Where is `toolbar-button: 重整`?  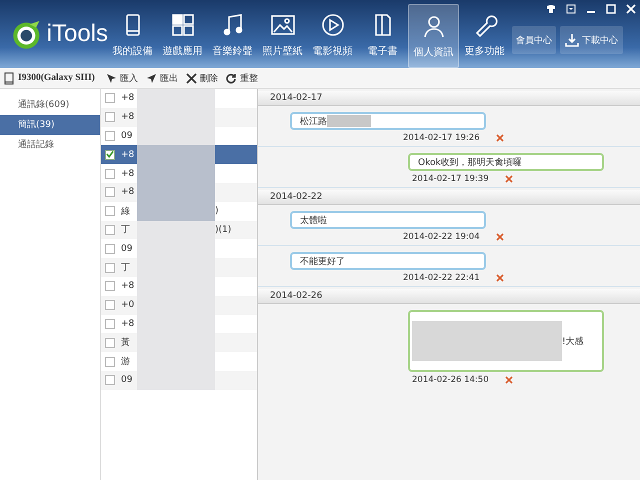
toolbar-button: 重整 is located at coordinates (242, 78).